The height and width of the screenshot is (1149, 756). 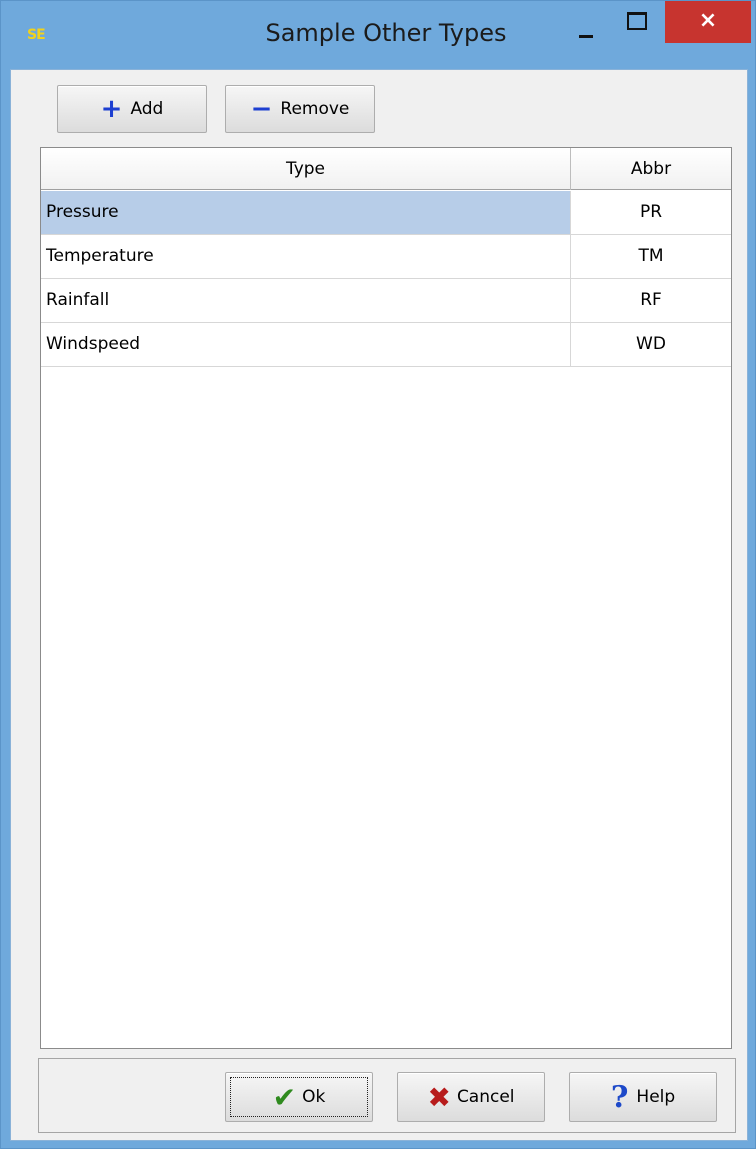 I want to click on focus-rectangle, so click(x=299, y=1097).